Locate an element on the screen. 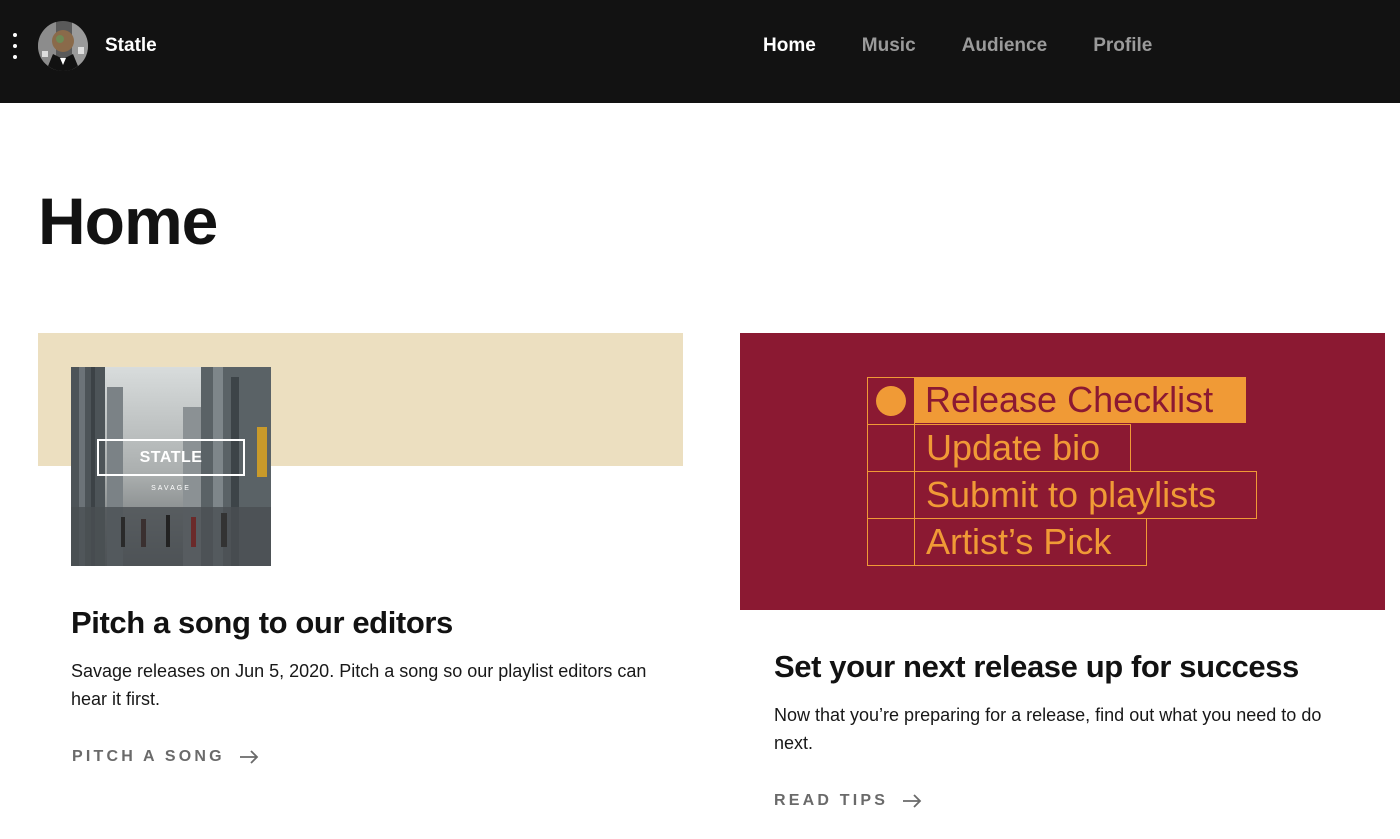  page-title: Home is located at coordinates (128, 221).